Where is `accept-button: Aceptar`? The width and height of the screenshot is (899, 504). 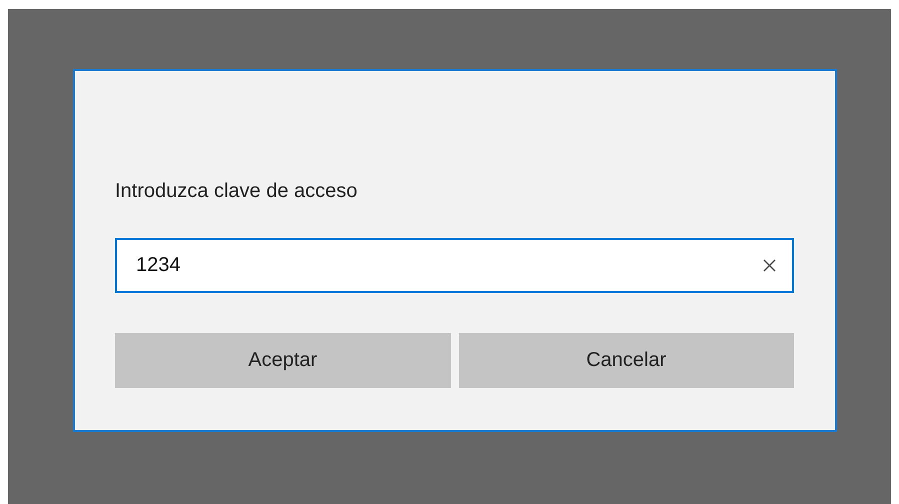
accept-button: Aceptar is located at coordinates (282, 360).